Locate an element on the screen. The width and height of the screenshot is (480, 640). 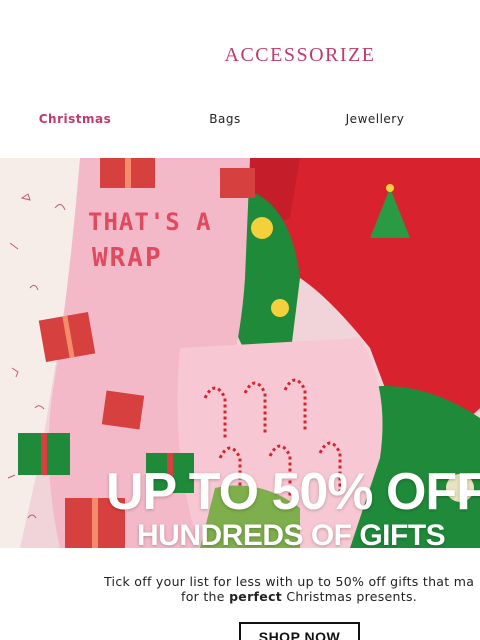
promo-line-2: for the perfect Christmas presents. is located at coordinates (288, 596).